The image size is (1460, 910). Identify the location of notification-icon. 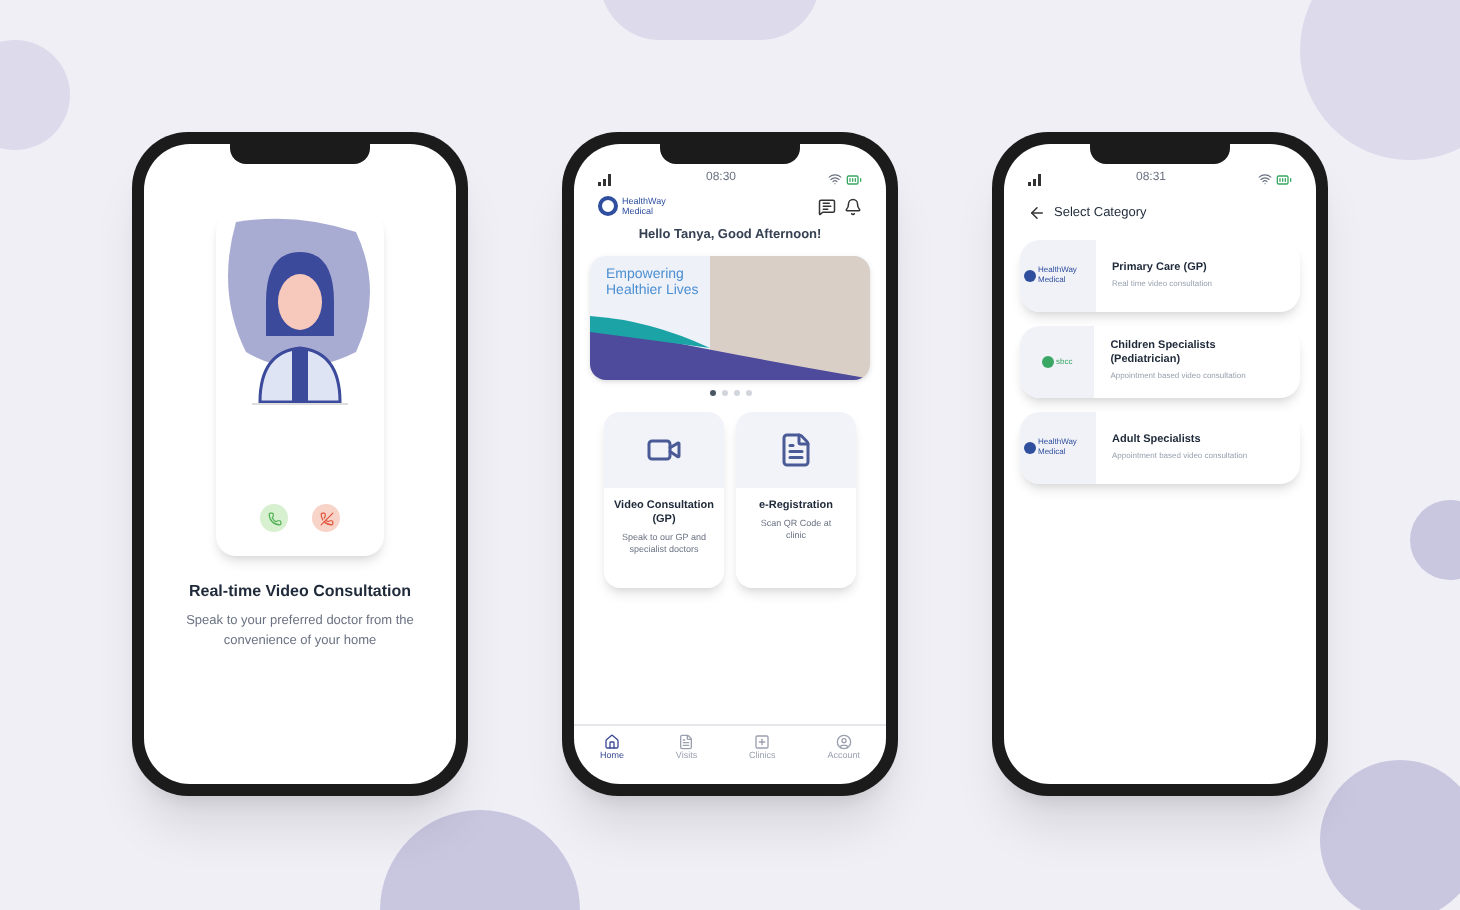
(853, 206).